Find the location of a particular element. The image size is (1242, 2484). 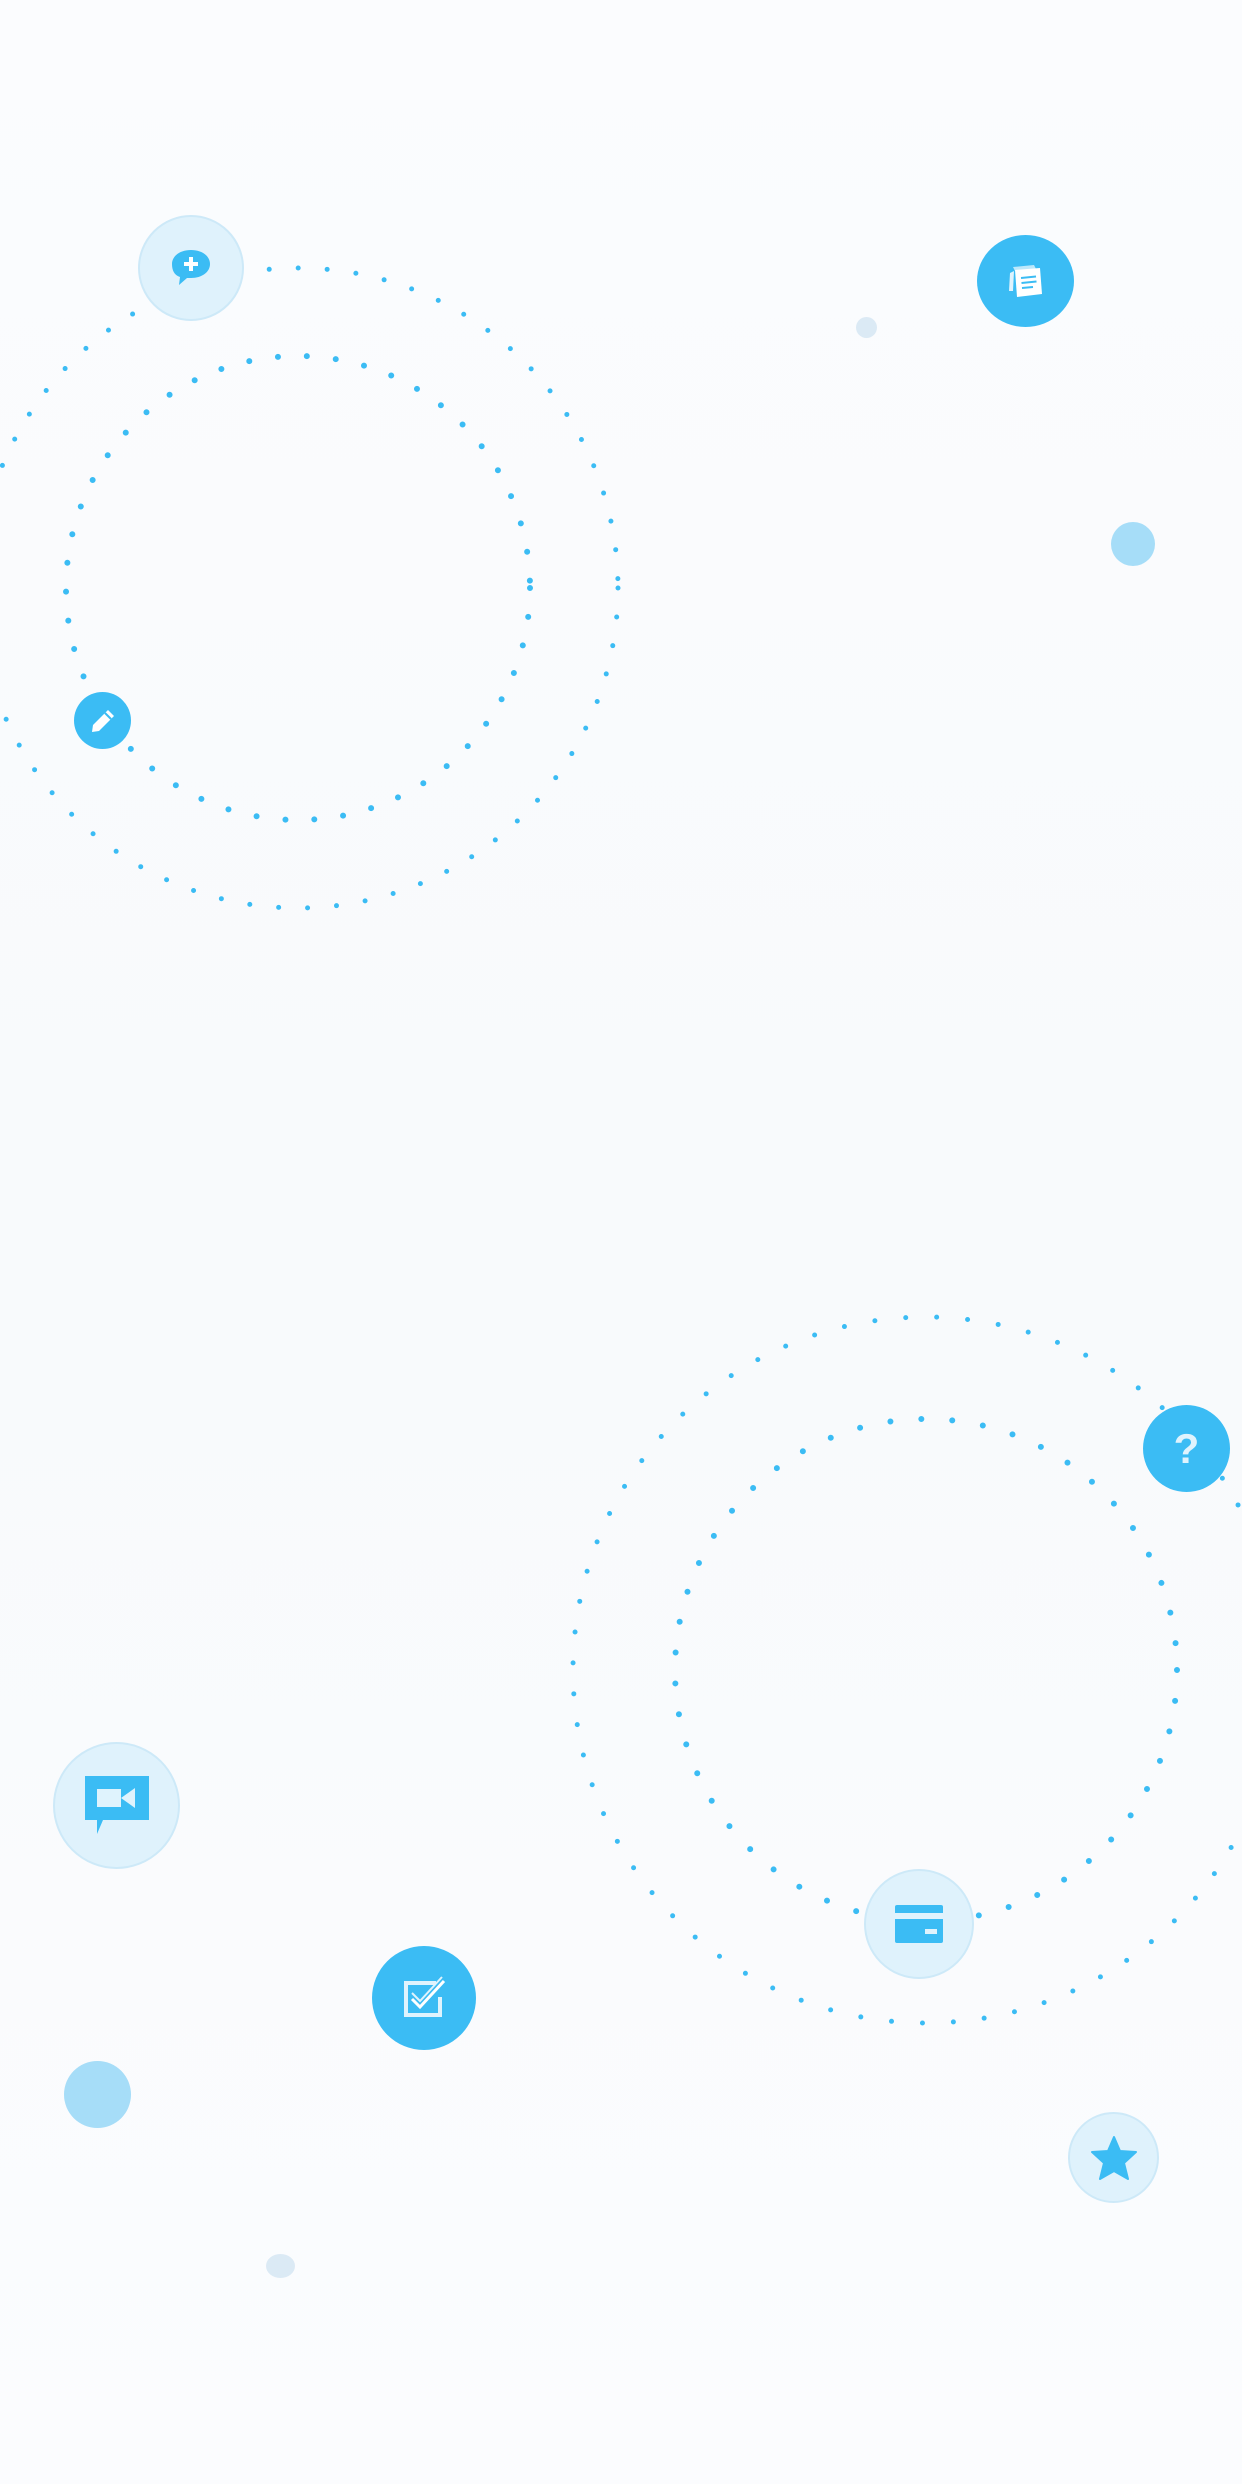

orbit-ring-bottom-inner is located at coordinates (926, 1670).